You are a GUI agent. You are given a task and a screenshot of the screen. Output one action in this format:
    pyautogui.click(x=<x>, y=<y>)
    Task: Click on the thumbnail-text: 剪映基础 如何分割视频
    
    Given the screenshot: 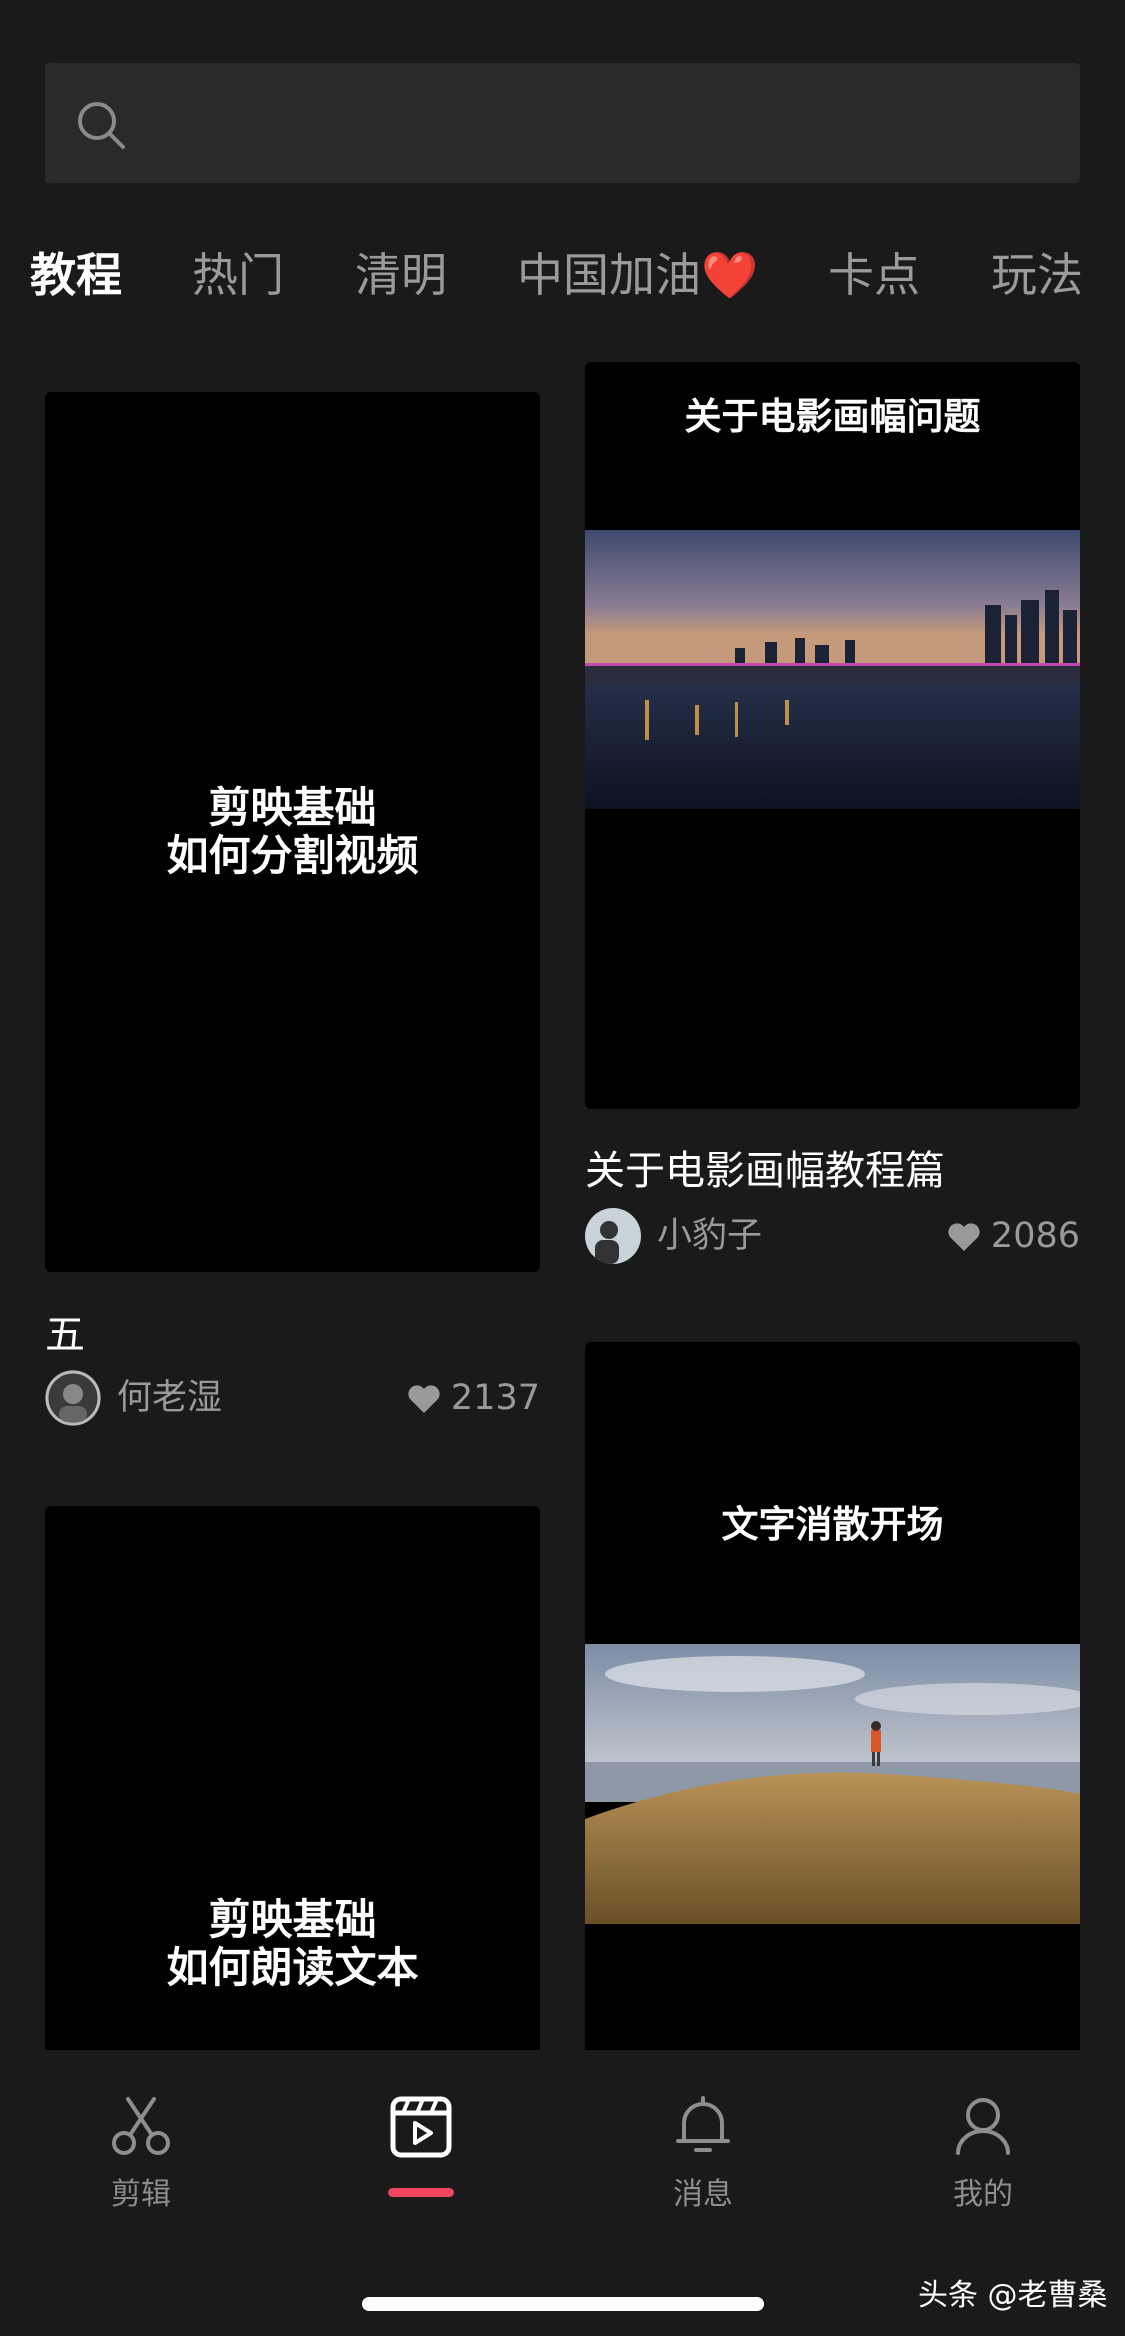 What is the action you would take?
    pyautogui.click(x=292, y=831)
    